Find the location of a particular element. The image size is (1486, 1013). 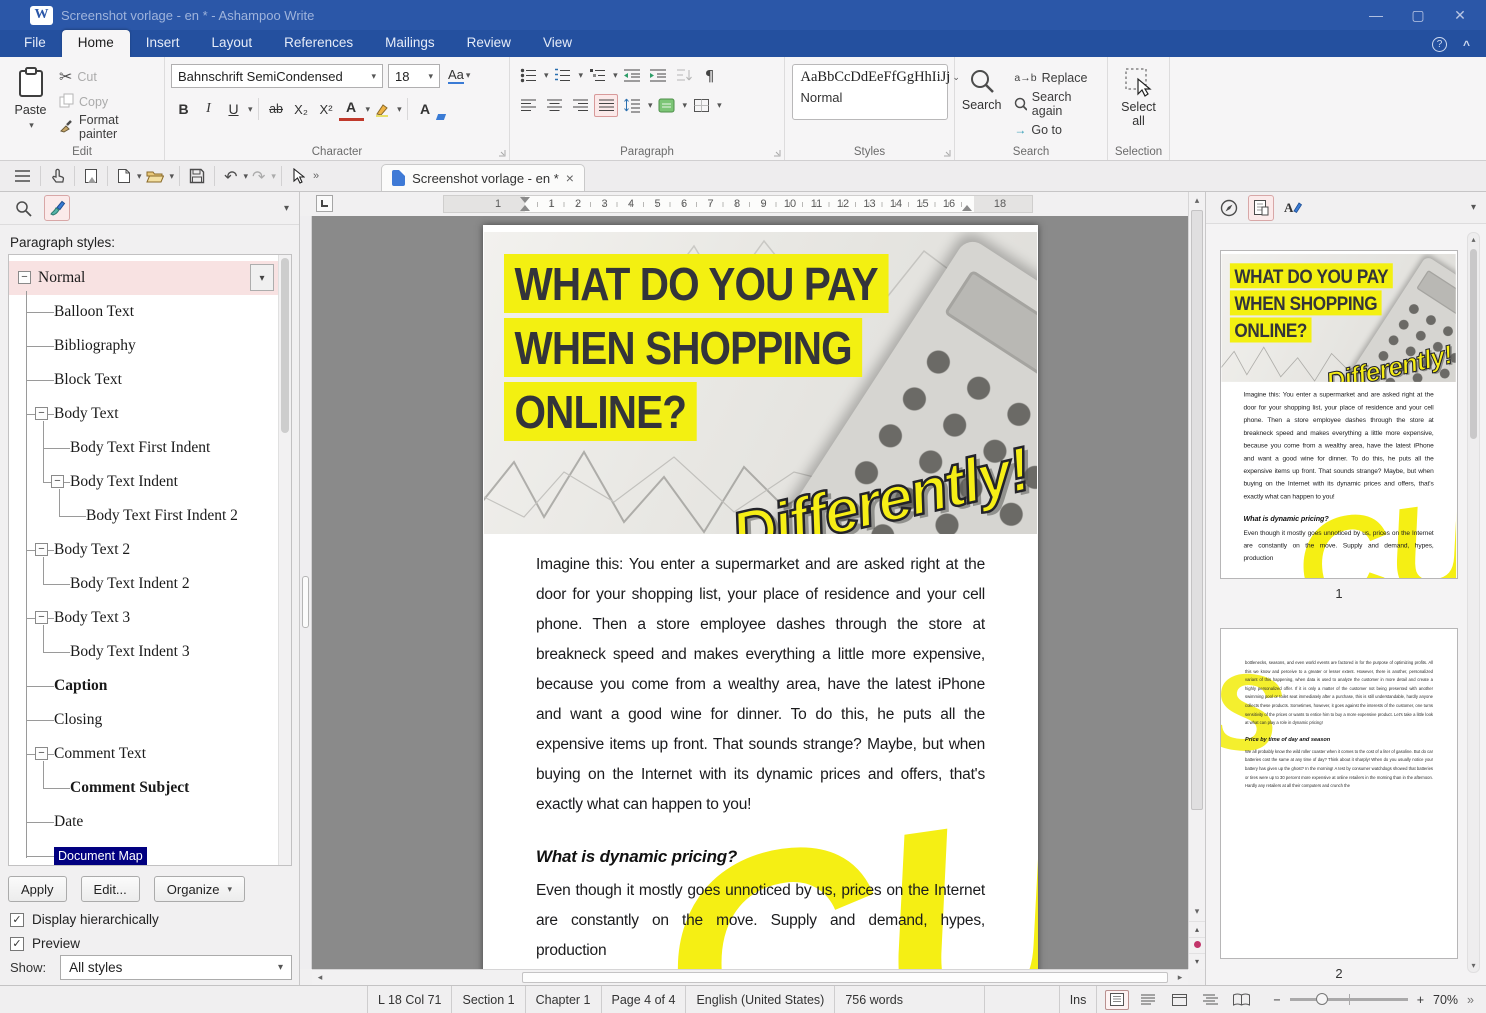

book-view-button is located at coordinates (1241, 1000).